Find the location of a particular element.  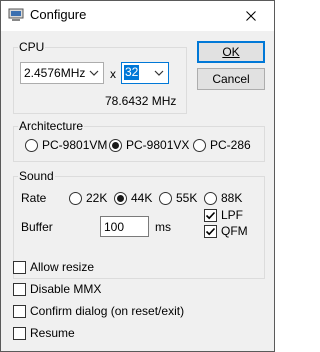

cpu-multiplier-value: 32 is located at coordinates (132, 72).